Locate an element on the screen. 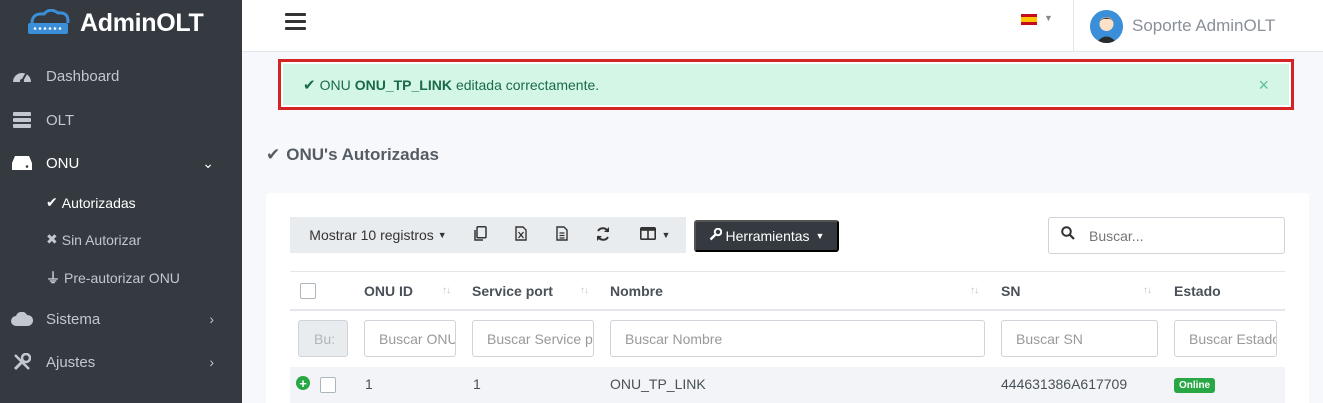 The image size is (1323, 403). alert-onu-name: ONU_TP_LINK is located at coordinates (403, 84).